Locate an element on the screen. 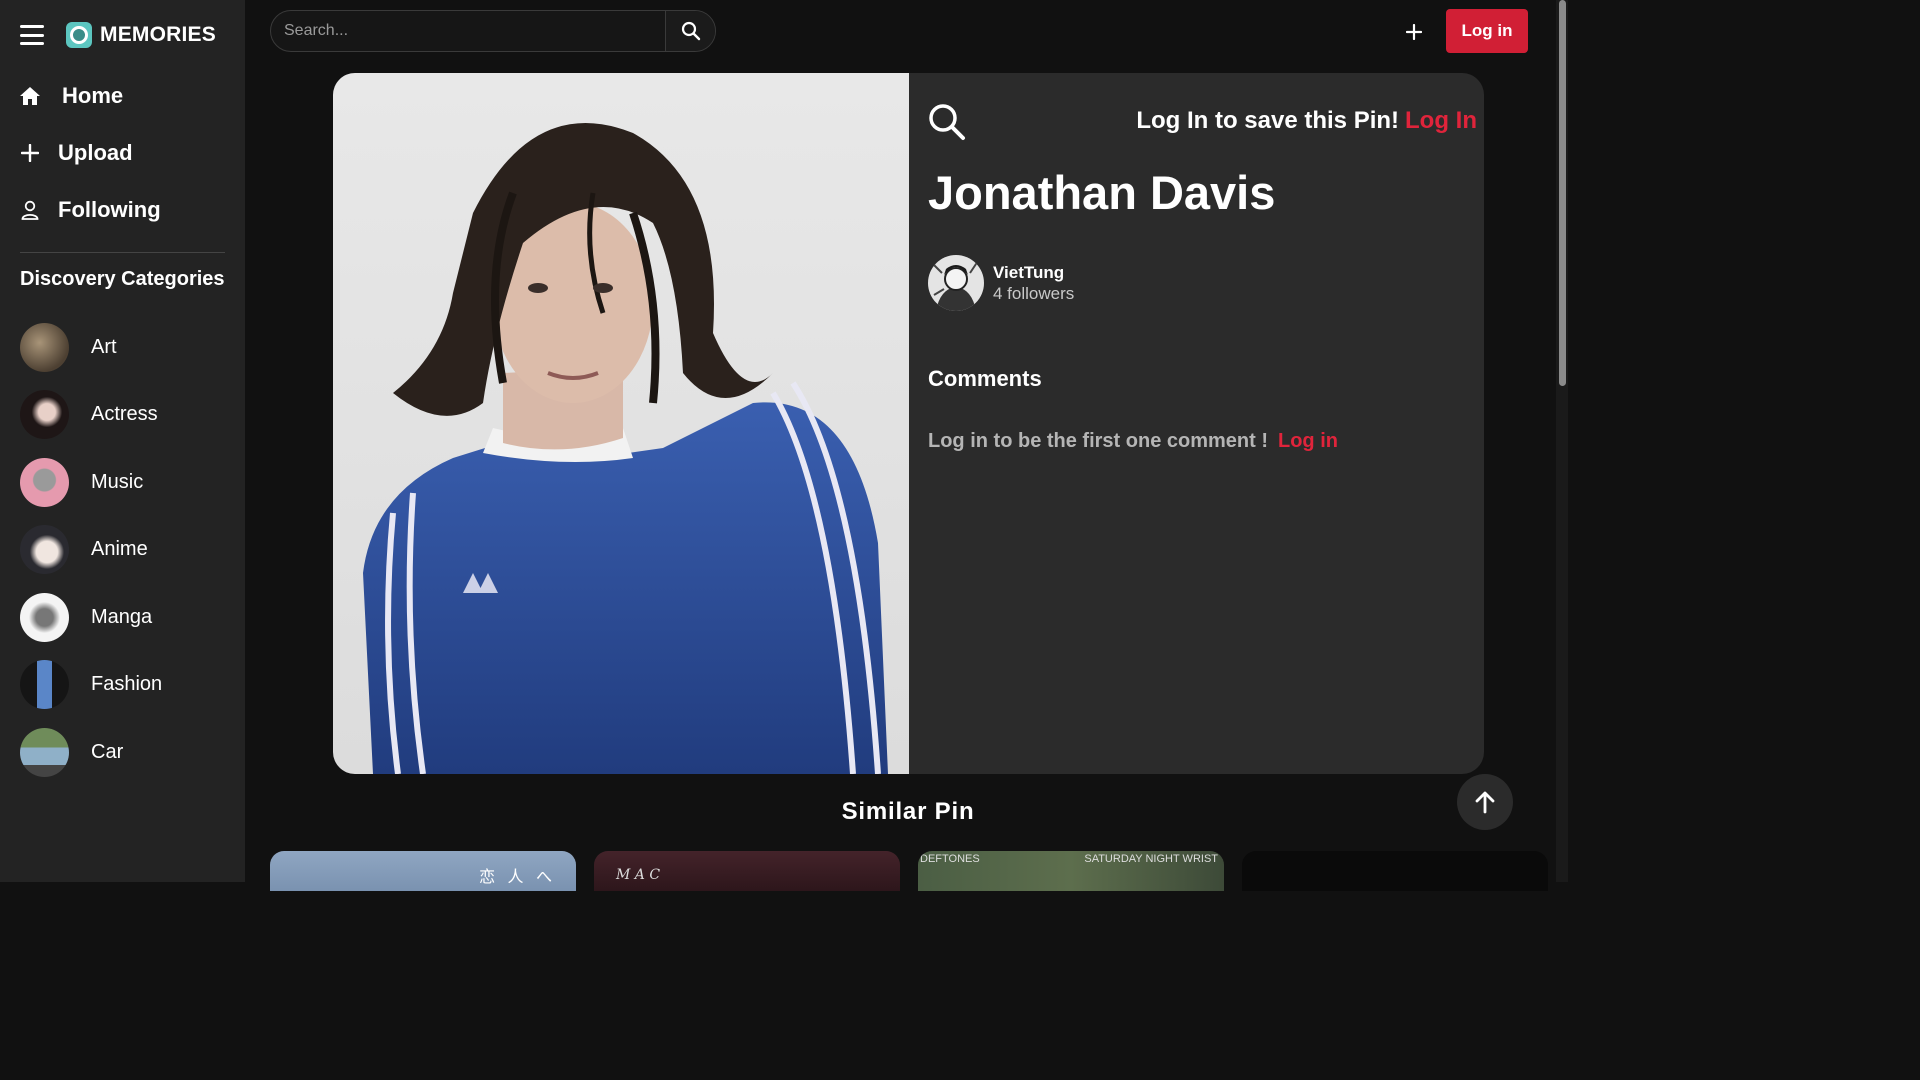 This screenshot has width=1920, height=1080. similar-pin-card: DEFTONES SATURDAY NIGHT WRIST is located at coordinates (1071, 871).